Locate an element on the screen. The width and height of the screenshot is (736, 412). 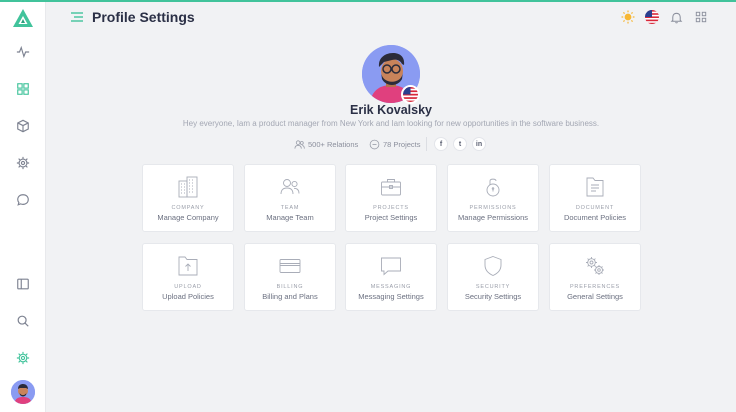
gears-icon is located at coordinates (595, 266).